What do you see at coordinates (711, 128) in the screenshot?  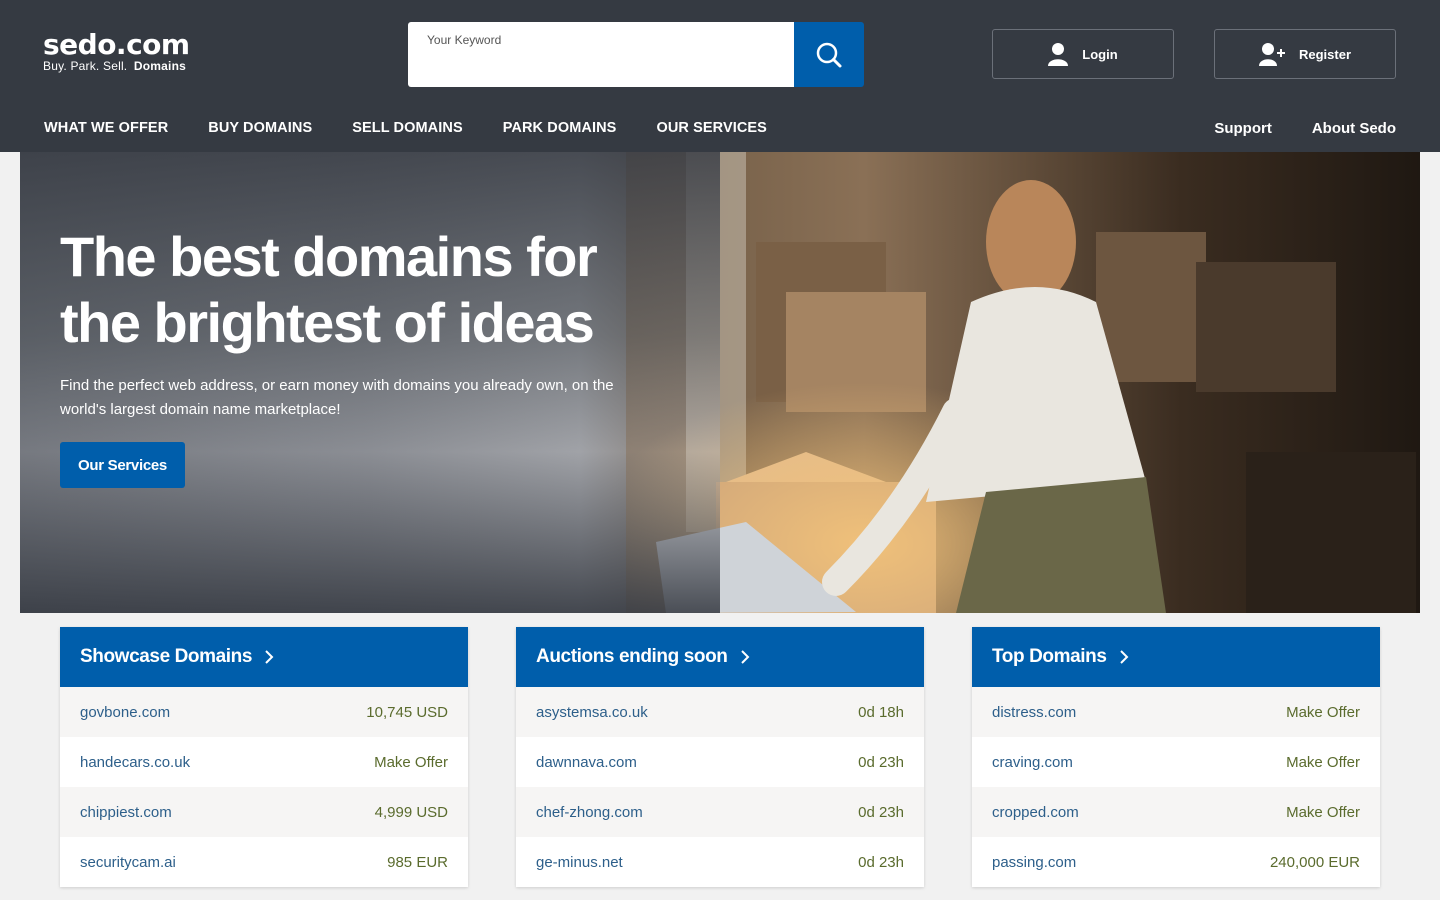 I see `nav-our-services: OUR SERVICES` at bounding box center [711, 128].